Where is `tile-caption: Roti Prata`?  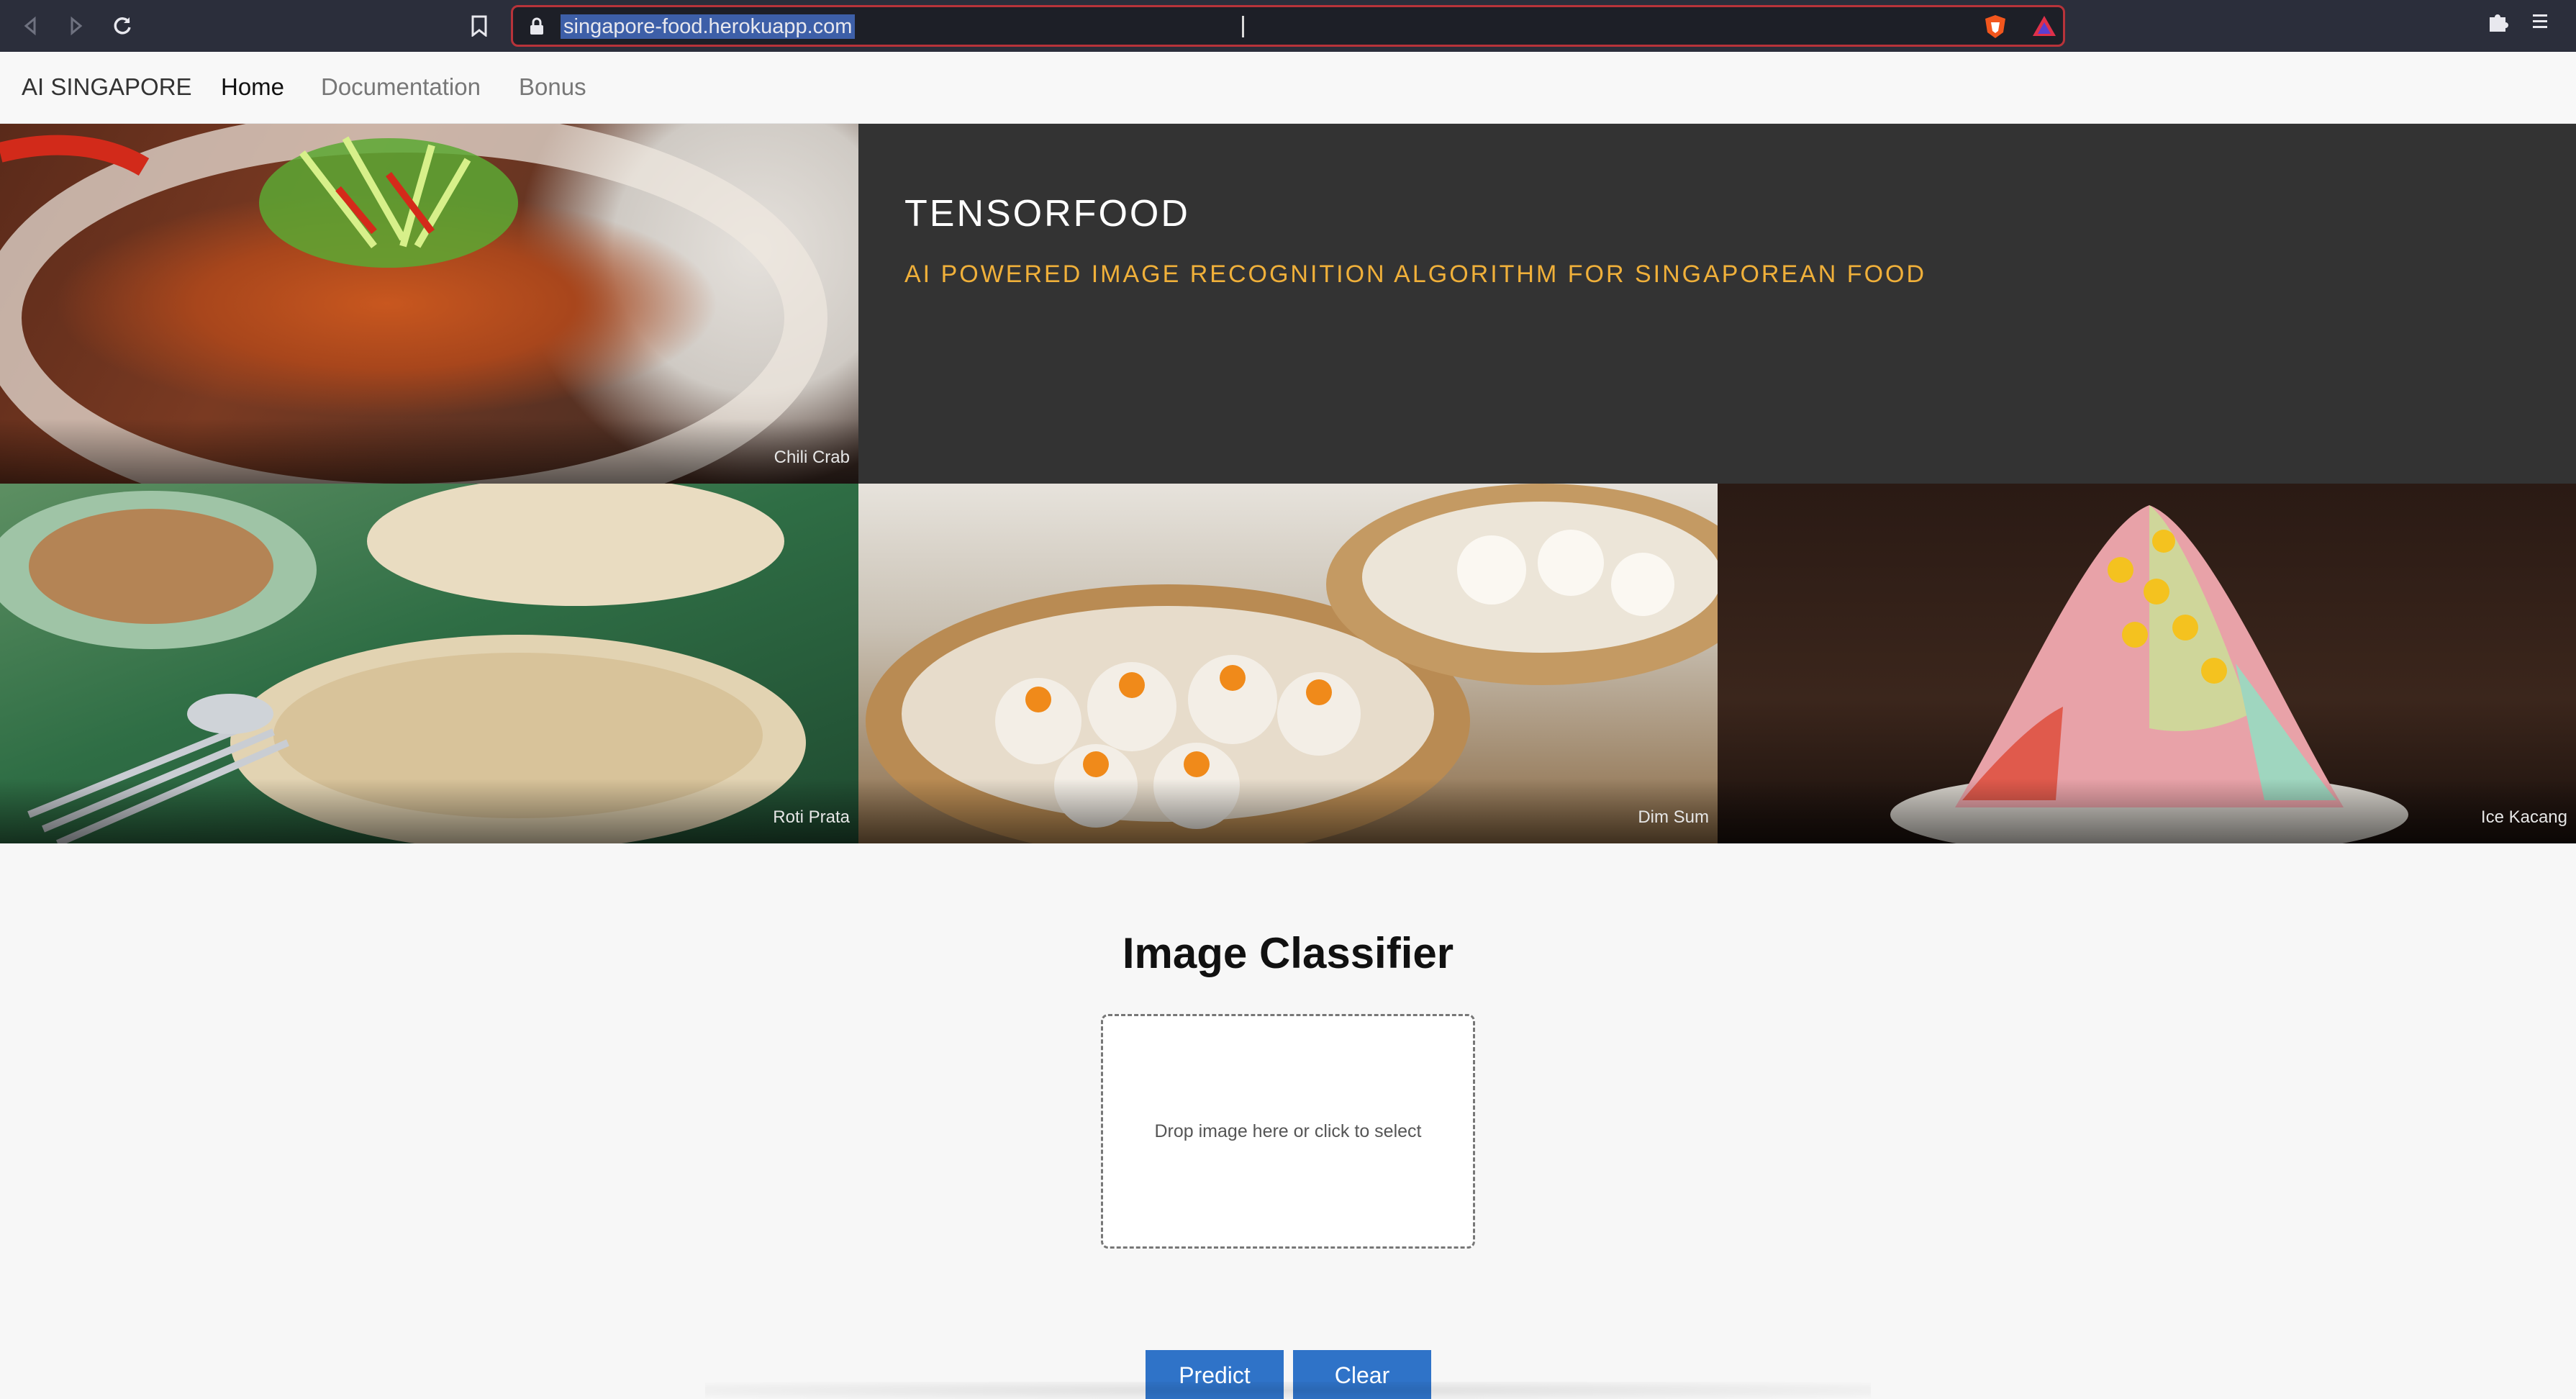
tile-caption: Roti Prata is located at coordinates (811, 817).